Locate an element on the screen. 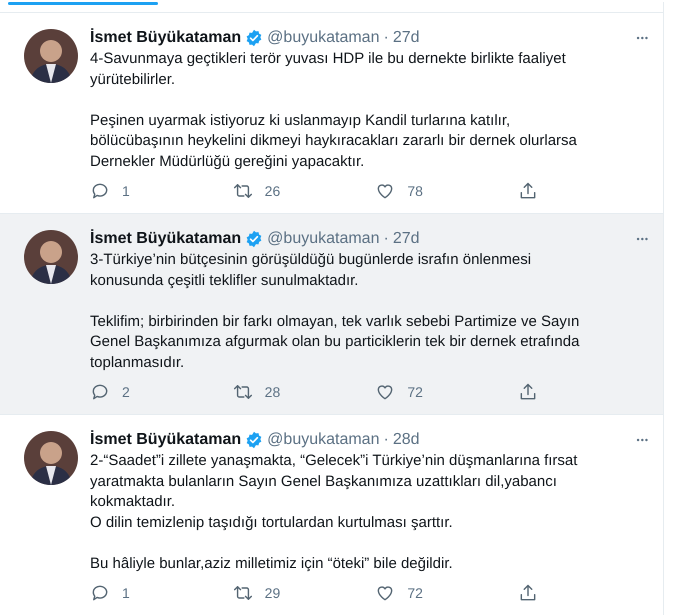  retweet-count: 26 is located at coordinates (272, 191).